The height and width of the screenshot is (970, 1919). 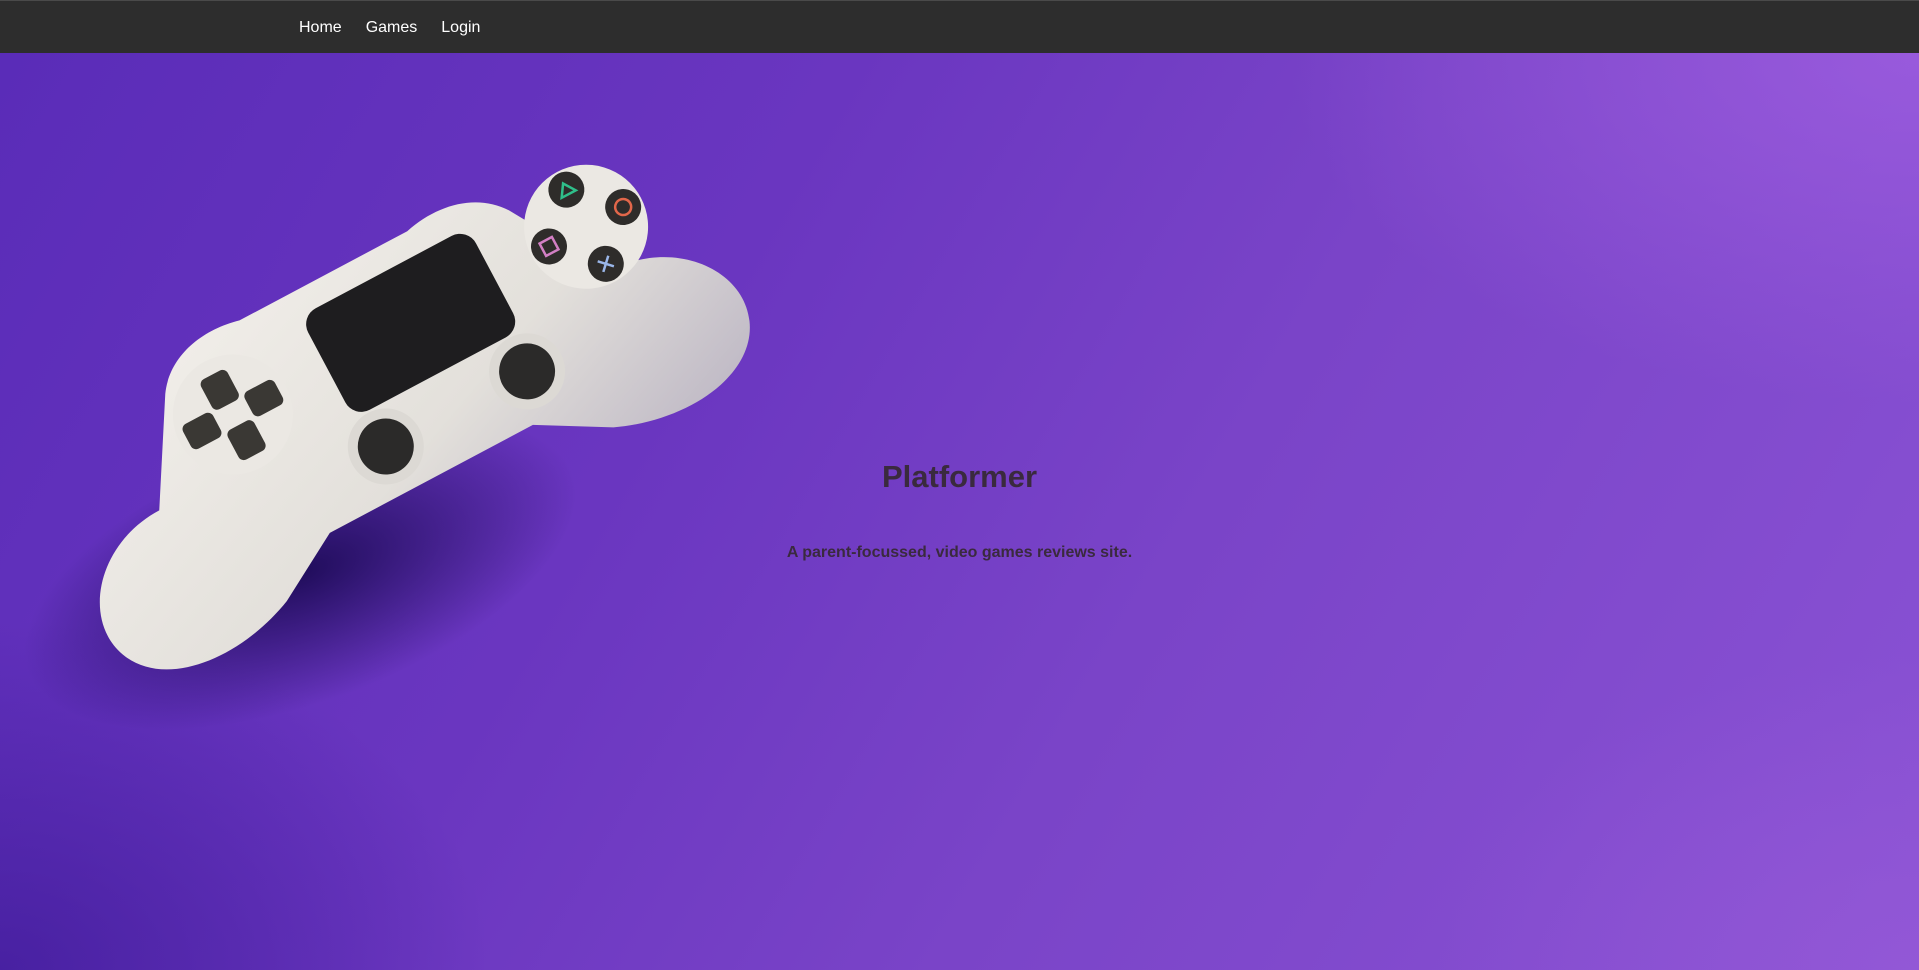 I want to click on nav-link-login: Login, so click(x=460, y=28).